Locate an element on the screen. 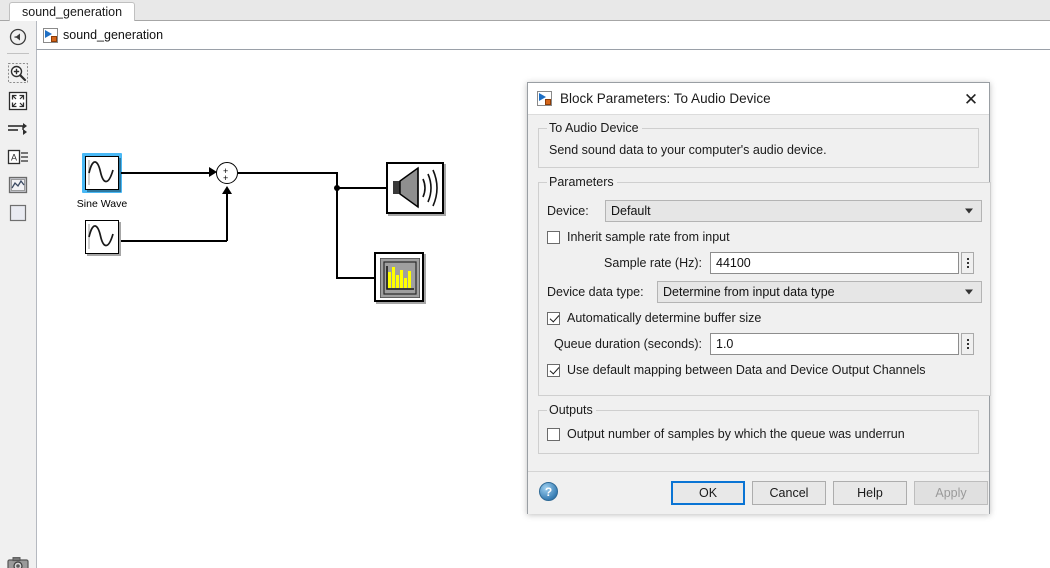  auto-buffer-row: Automatically determine buffer size is located at coordinates (764, 318).